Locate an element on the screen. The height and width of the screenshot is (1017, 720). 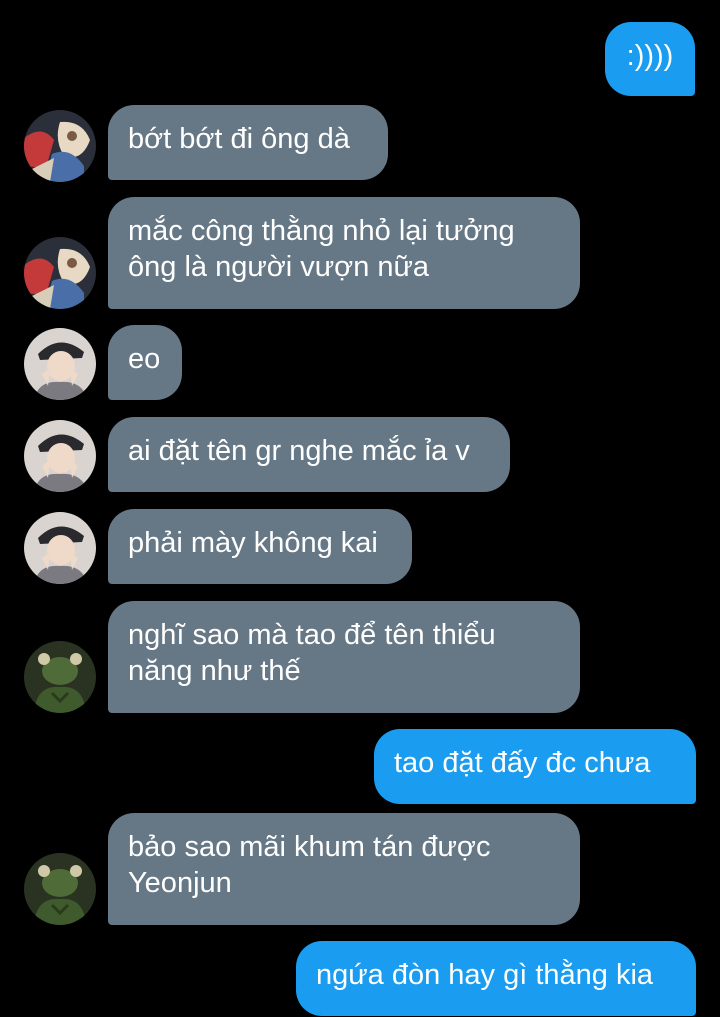
outgoing-message-bubble: ngứa đòn hay gì thằng kia is located at coordinates (496, 978).